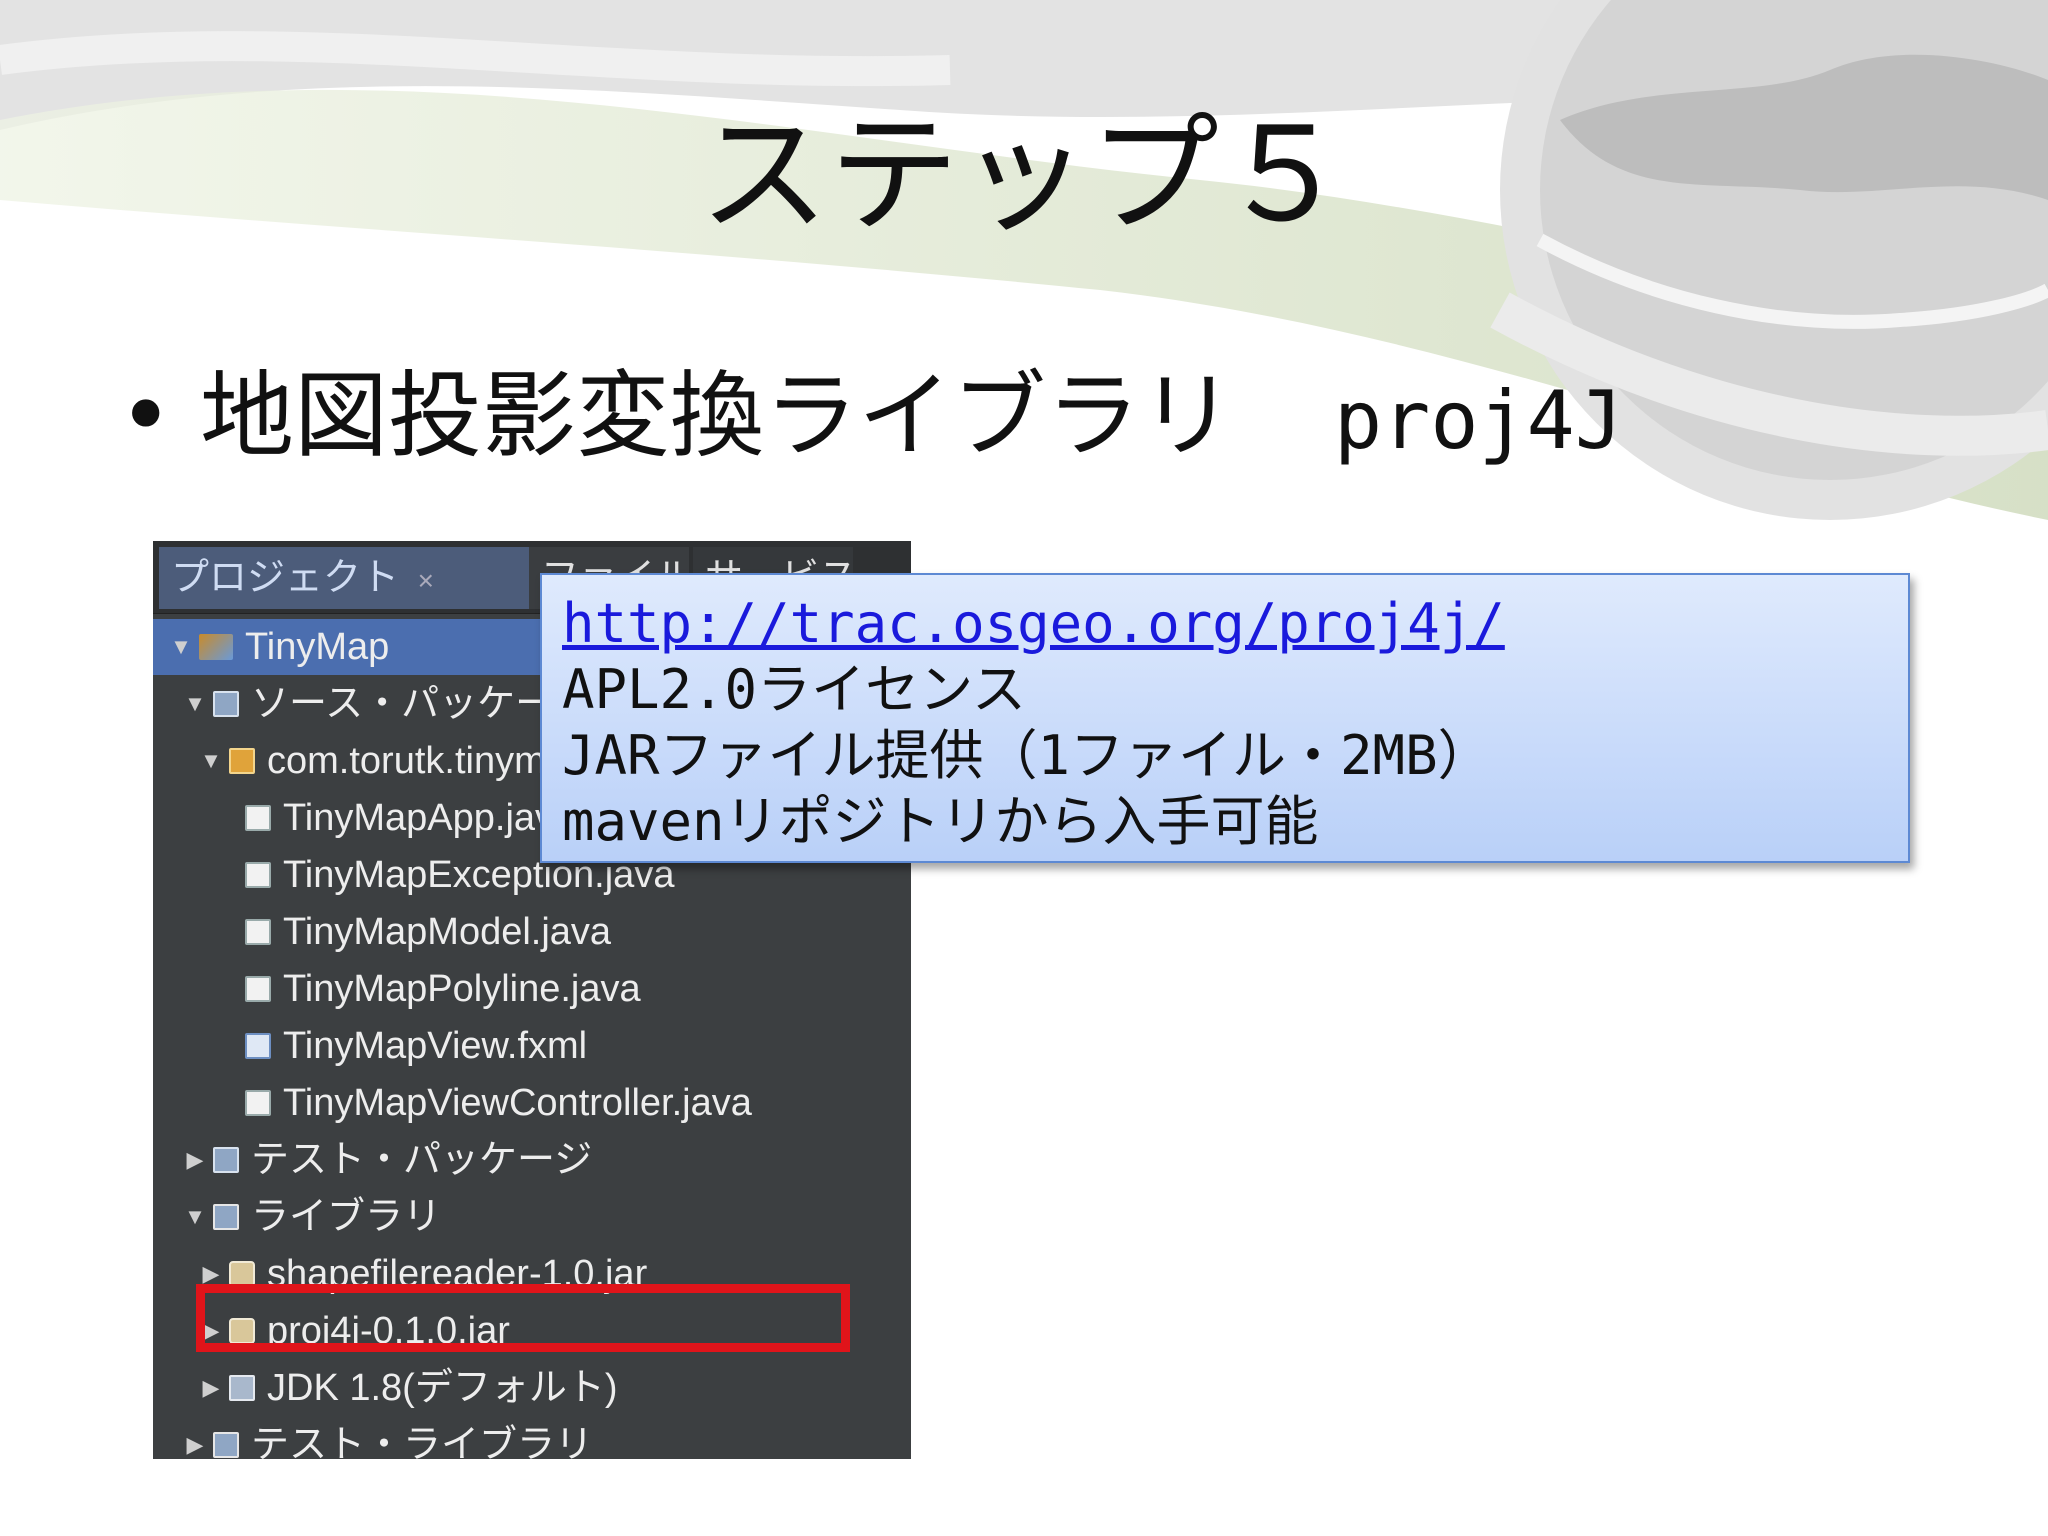 The height and width of the screenshot is (1536, 2048). Describe the element at coordinates (1478, 420) in the screenshot. I see `bullet-code: proj4J` at that location.